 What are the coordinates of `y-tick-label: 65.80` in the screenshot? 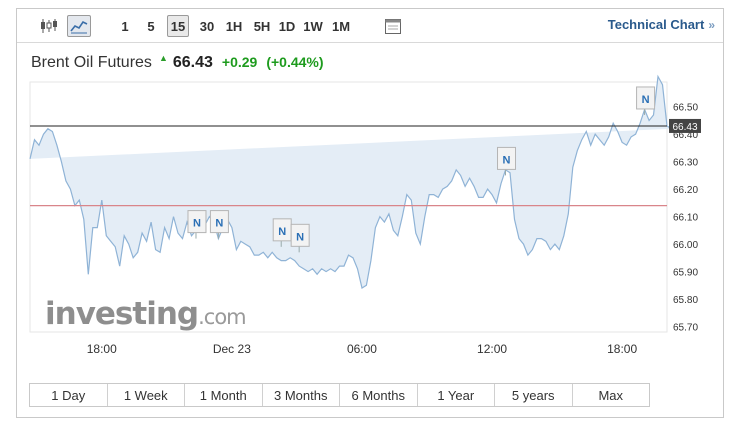 It's located at (685, 300).